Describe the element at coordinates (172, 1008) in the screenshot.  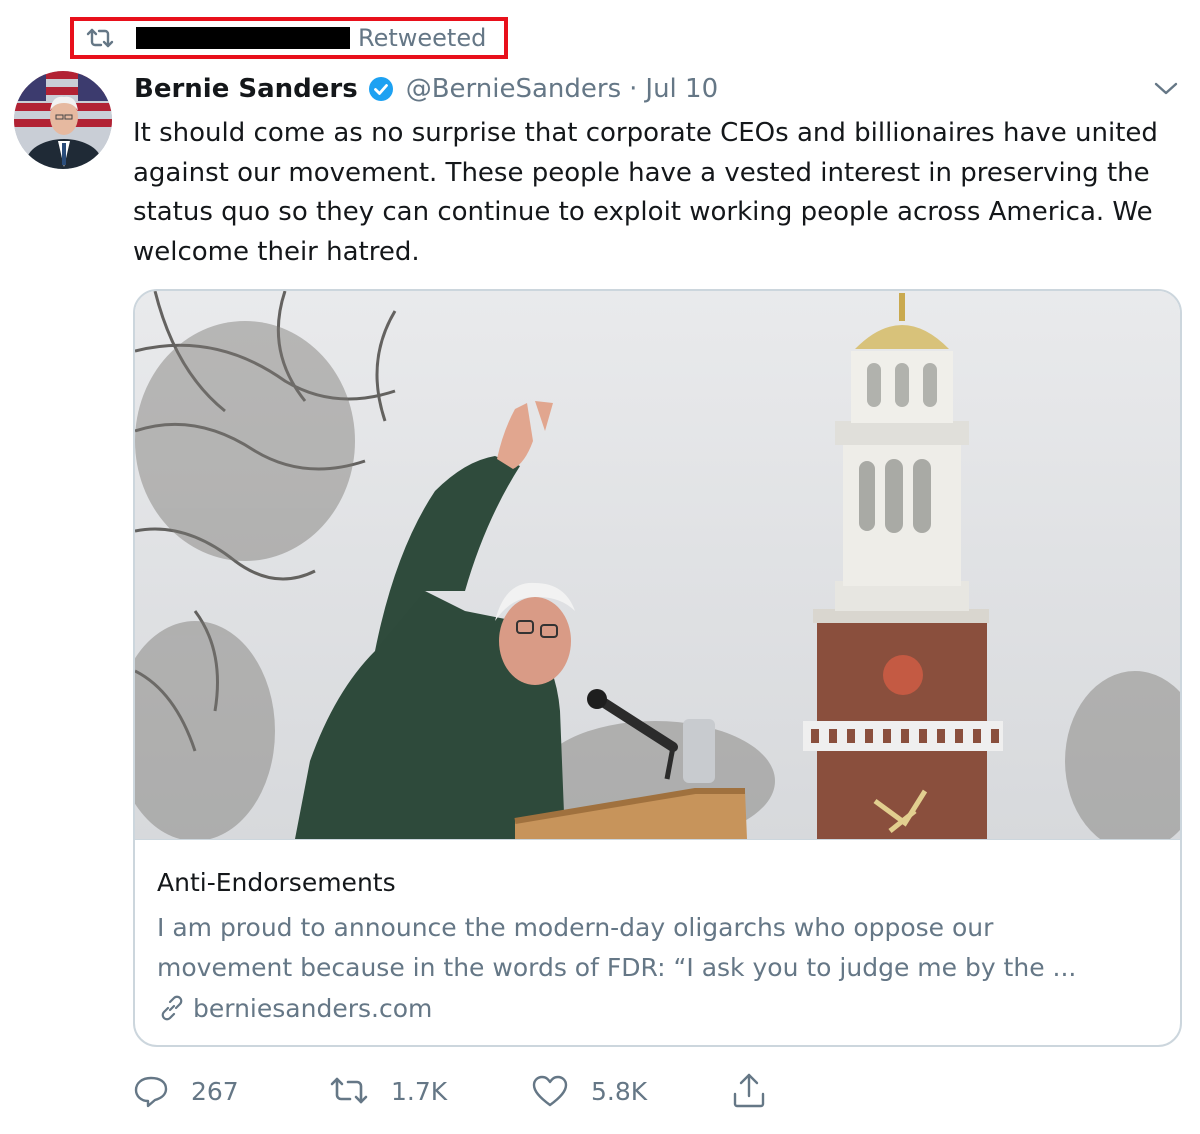
I see `link-icon` at that location.